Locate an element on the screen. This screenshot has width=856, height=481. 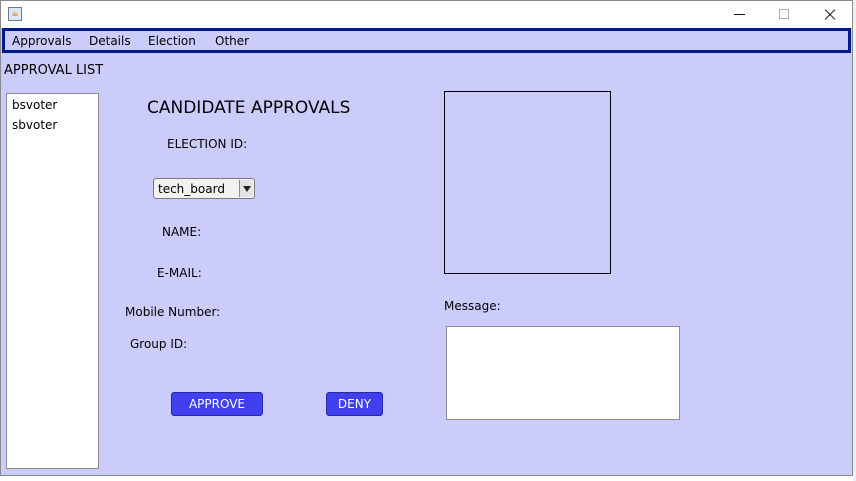
minimize-icon is located at coordinates (739, 14).